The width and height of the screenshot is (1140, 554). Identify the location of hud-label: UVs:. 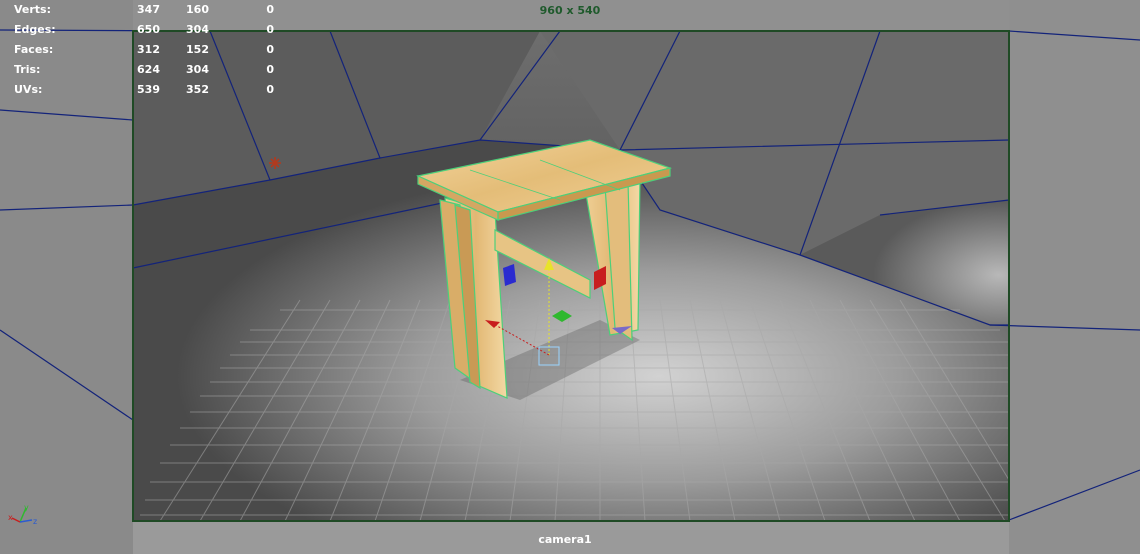
(28, 89).